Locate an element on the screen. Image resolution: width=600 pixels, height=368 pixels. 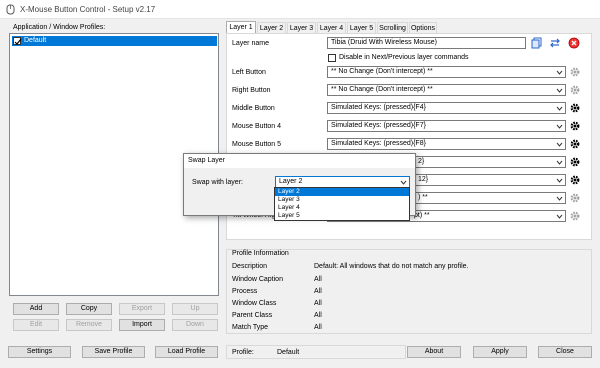
profile-item-label: Default is located at coordinates (35, 40).